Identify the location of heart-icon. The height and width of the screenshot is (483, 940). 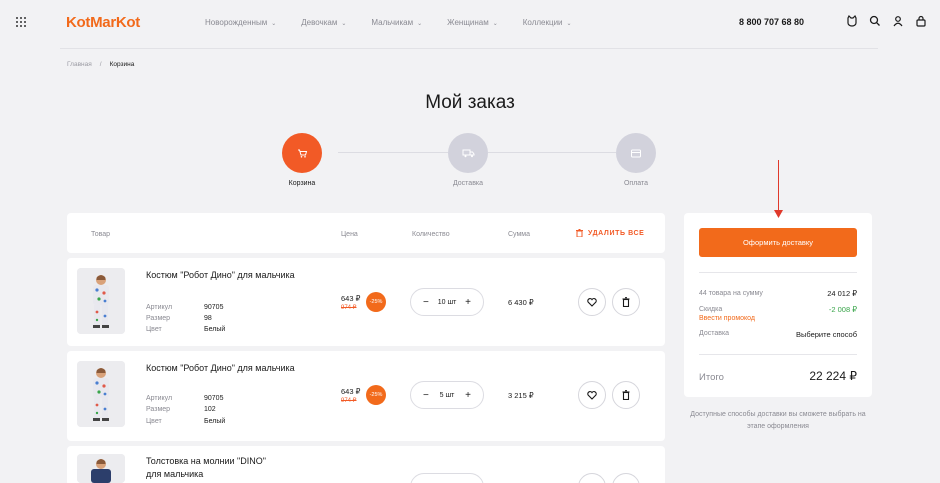
(592, 395).